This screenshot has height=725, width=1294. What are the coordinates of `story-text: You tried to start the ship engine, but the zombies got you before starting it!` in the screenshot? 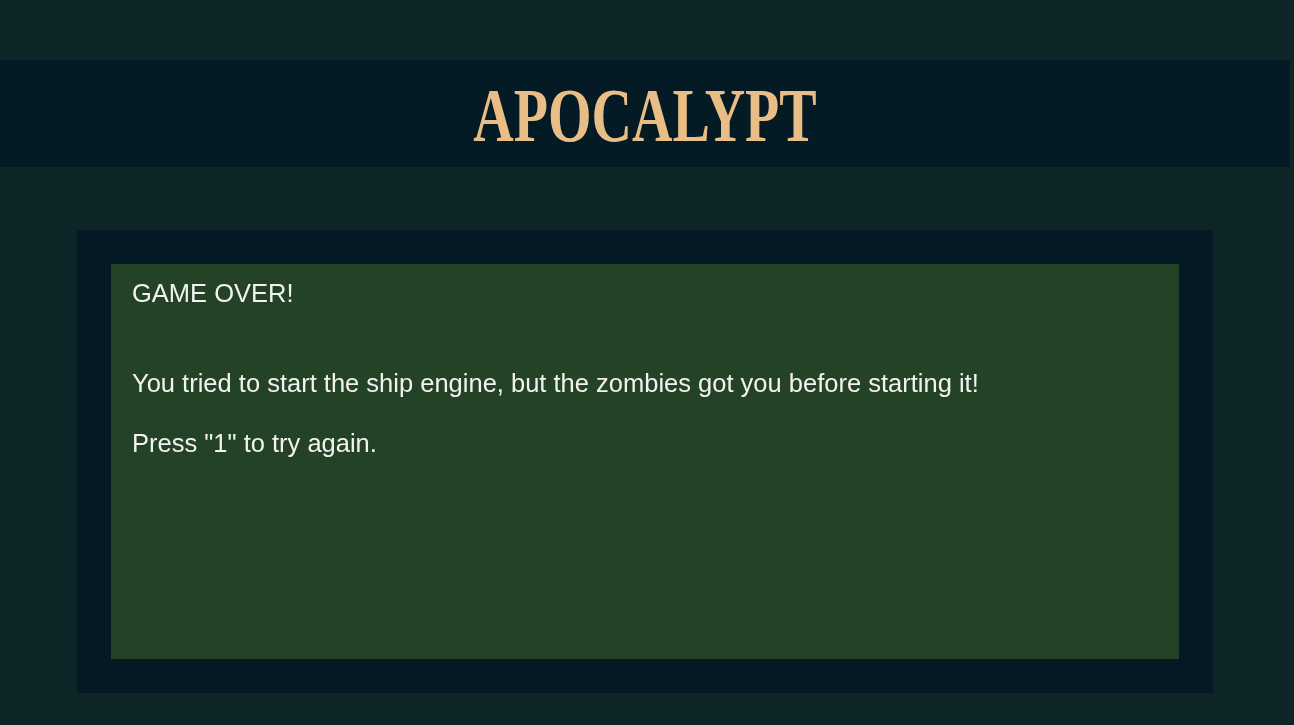 It's located at (555, 383).